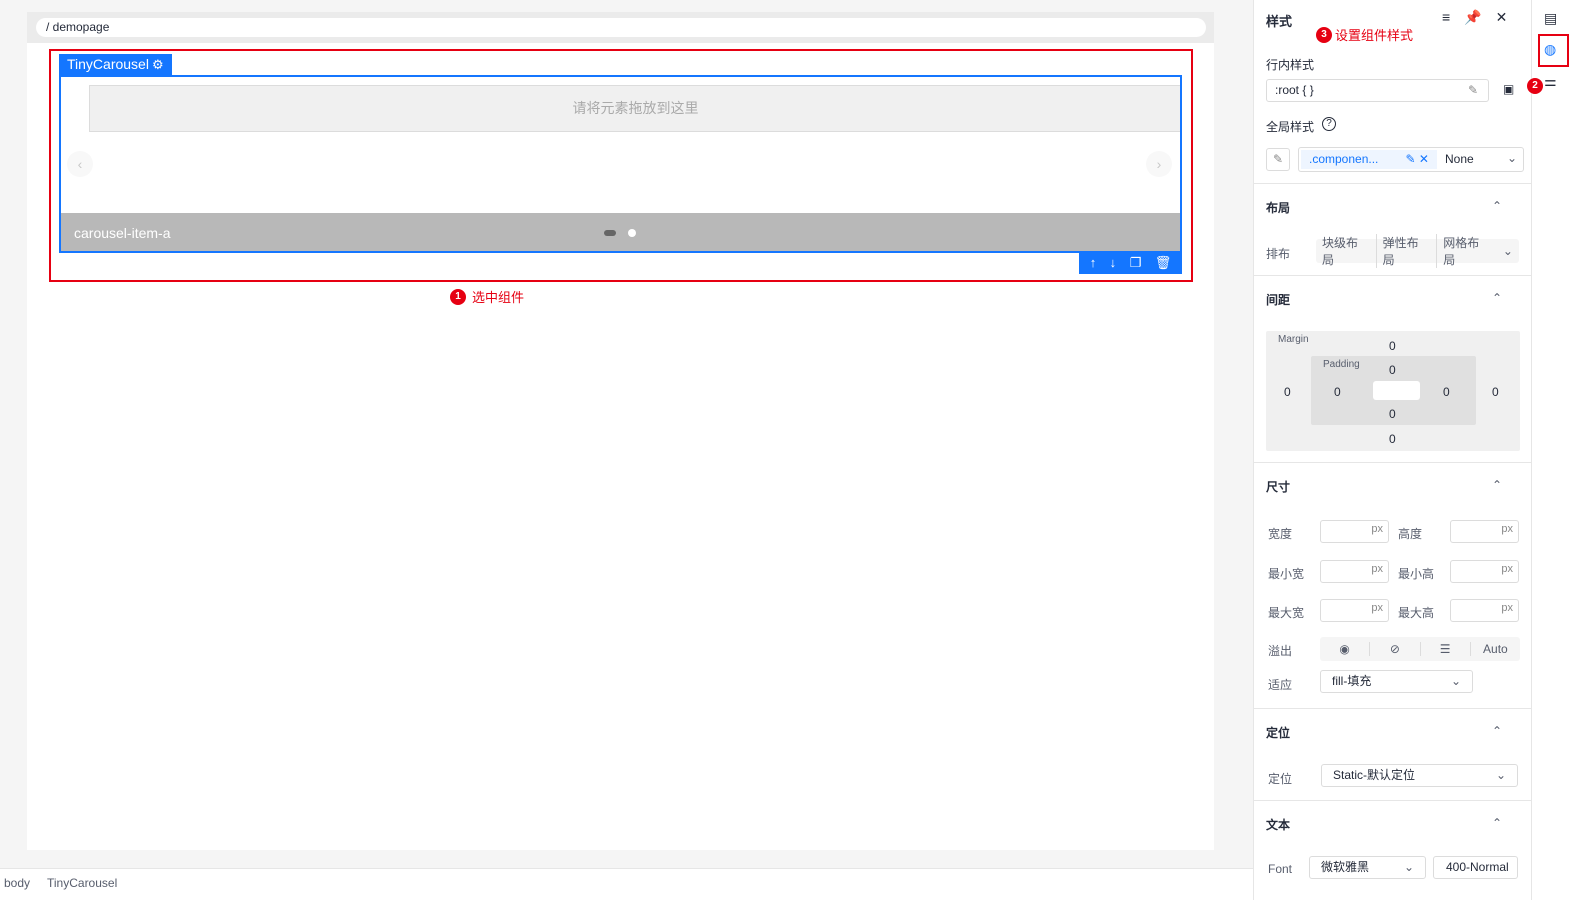  Describe the element at coordinates (1395, 649) in the screenshot. I see `eye-off-icon: ⊘` at that location.